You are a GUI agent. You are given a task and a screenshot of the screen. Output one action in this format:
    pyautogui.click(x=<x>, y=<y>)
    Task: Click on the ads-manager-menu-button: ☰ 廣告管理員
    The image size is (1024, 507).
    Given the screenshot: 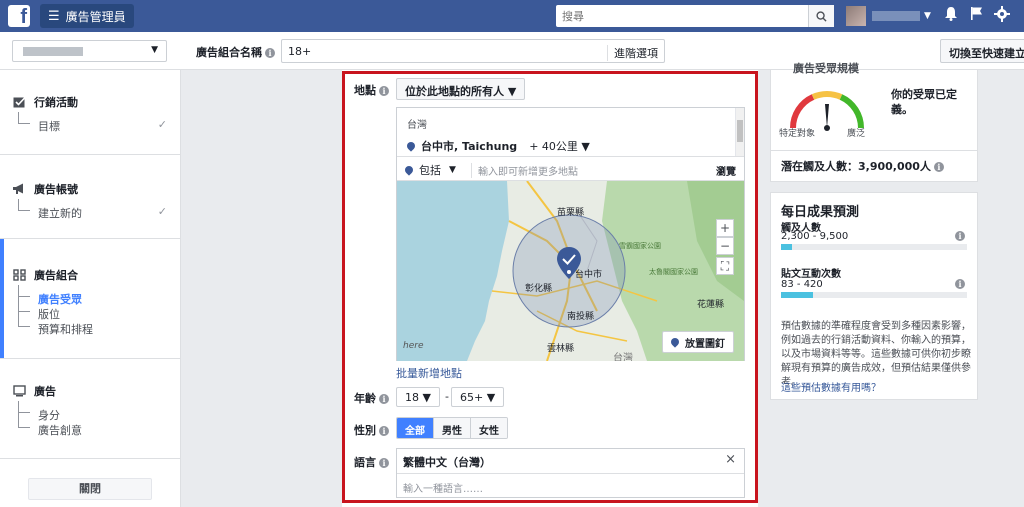 What is the action you would take?
    pyautogui.click(x=87, y=16)
    